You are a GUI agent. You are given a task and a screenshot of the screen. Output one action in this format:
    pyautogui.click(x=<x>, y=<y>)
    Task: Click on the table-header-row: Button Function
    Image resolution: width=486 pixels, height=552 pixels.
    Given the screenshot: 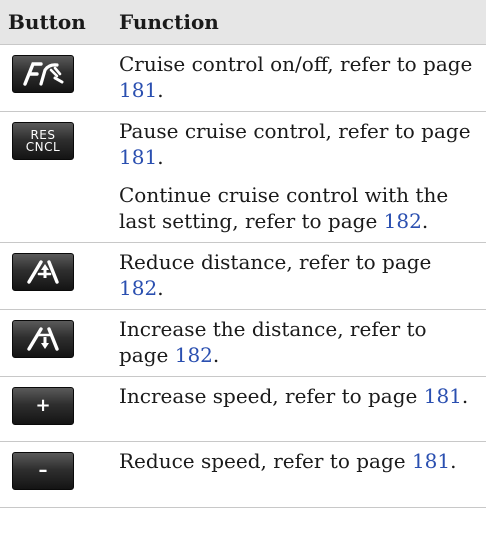 What is the action you would take?
    pyautogui.click(x=243, y=22)
    